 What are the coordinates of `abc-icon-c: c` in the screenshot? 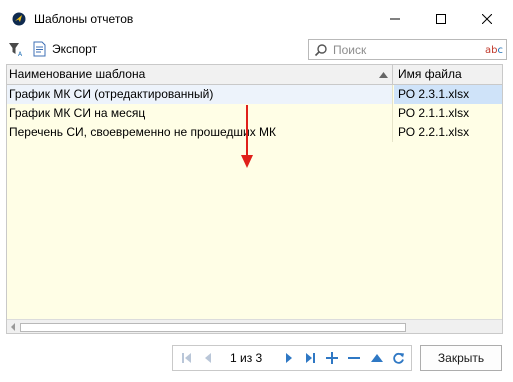 It's located at (500, 50).